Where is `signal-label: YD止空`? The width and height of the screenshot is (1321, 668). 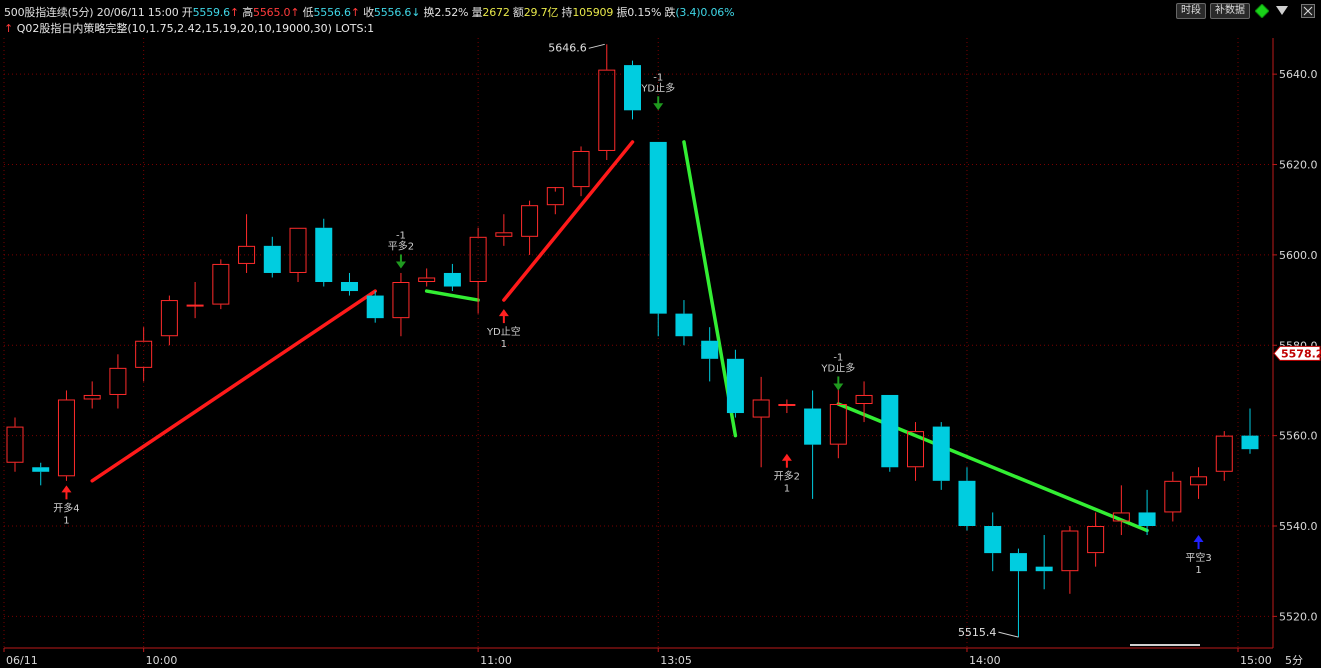 signal-label: YD止空 is located at coordinates (503, 331).